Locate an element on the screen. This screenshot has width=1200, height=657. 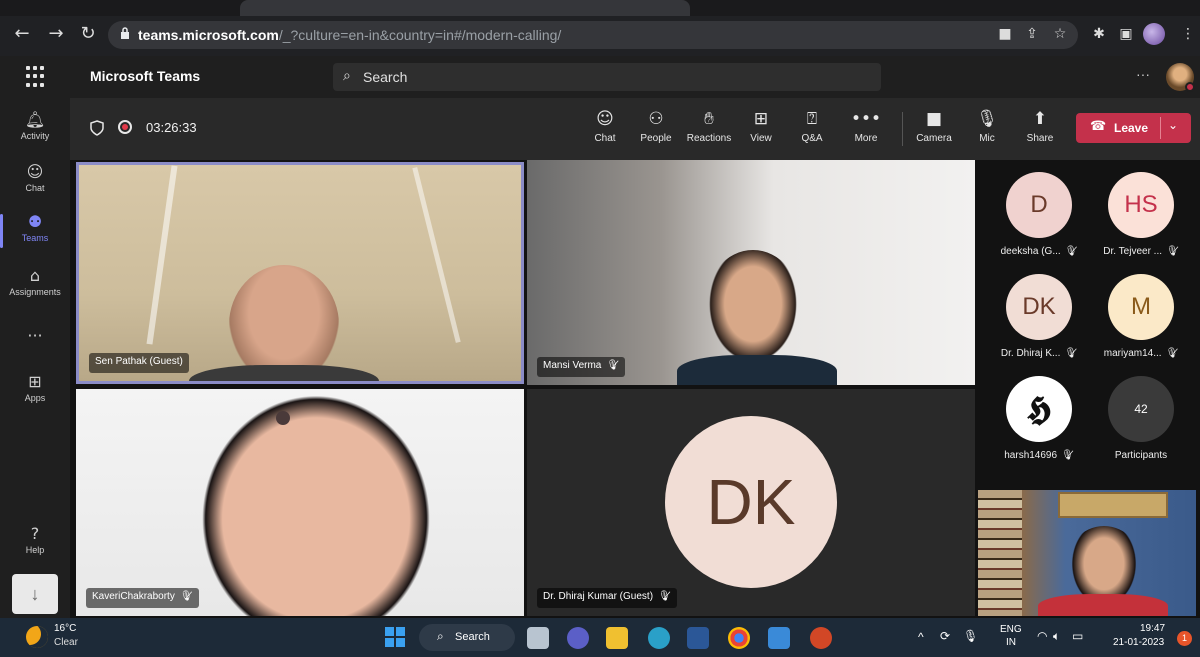
reload-icon: ↻ is located at coordinates (88, 34).